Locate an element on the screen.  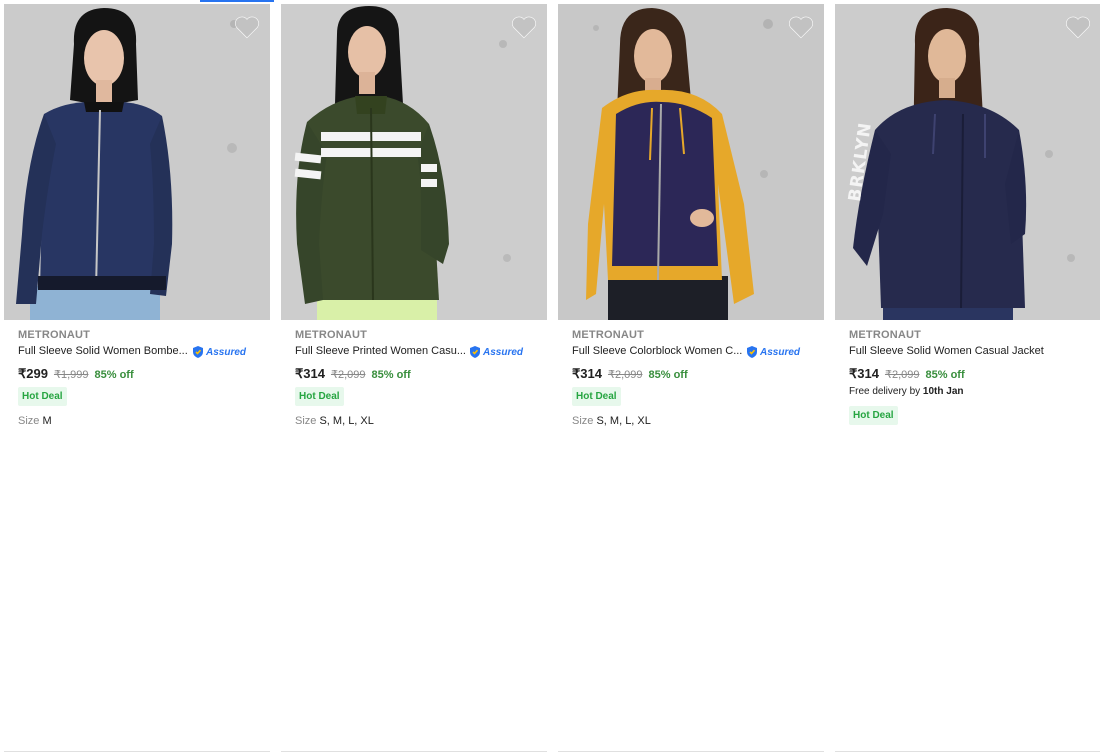
product-image: BRKLYN is located at coordinates (967, 162).